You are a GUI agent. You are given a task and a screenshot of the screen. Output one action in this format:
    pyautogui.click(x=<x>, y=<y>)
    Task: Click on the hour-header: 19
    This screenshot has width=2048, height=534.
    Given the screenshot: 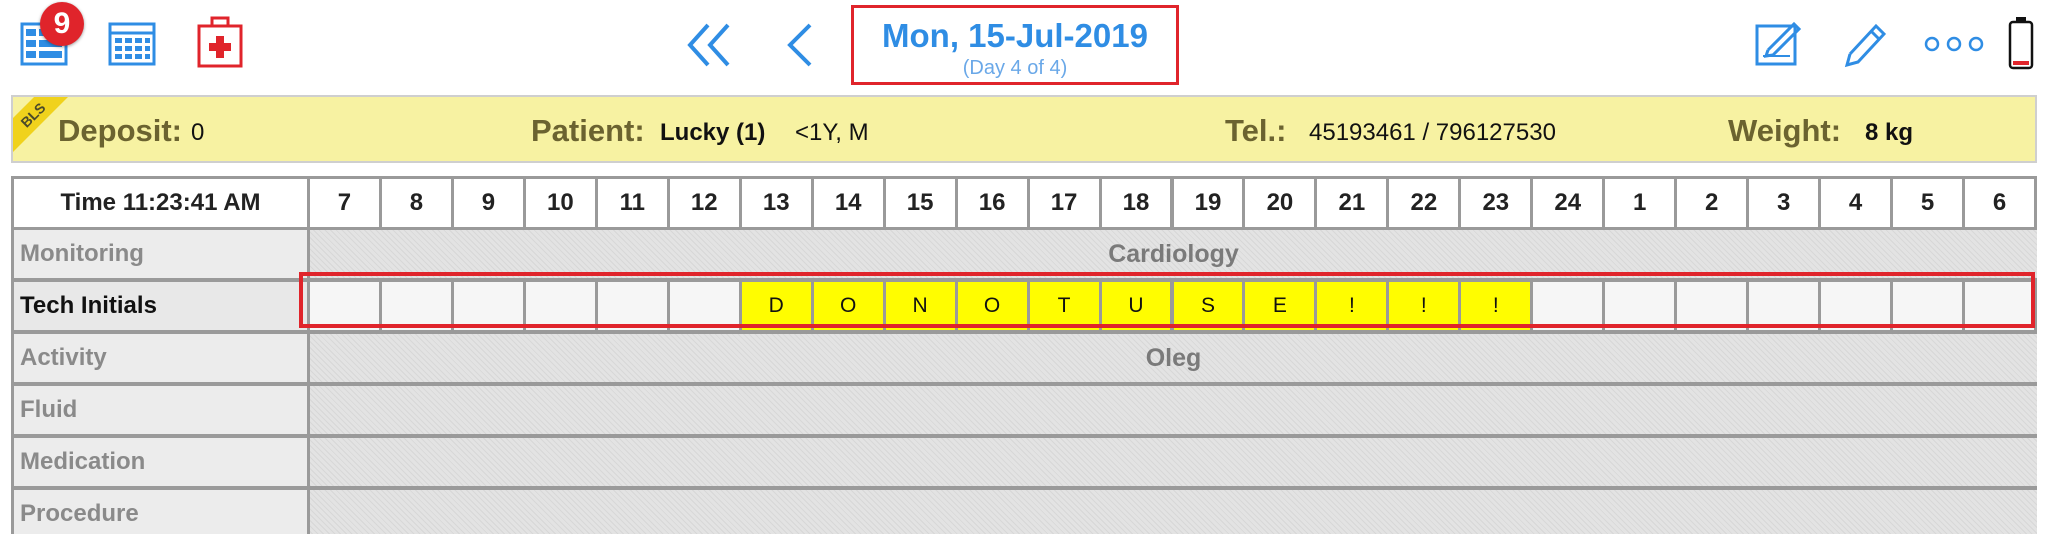 What is the action you would take?
    pyautogui.click(x=1208, y=203)
    